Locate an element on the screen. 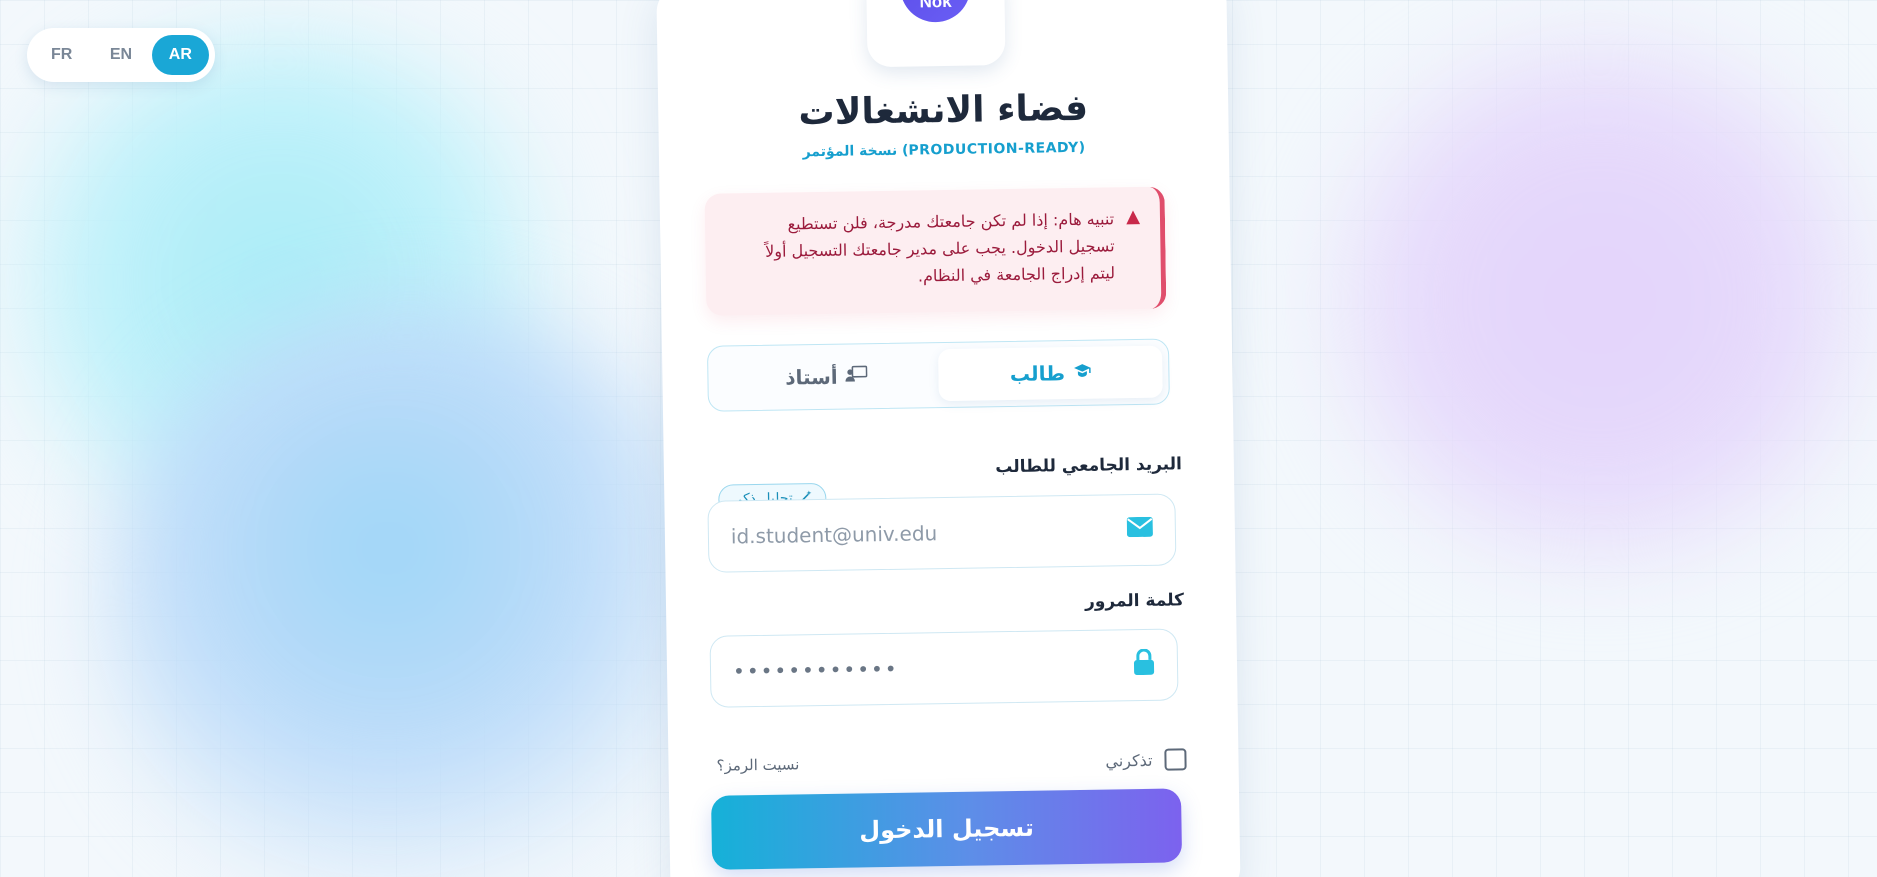 Image resolution: width=1877 pixels, height=877 pixels. lang-button-fr: FR is located at coordinates (61, 55).